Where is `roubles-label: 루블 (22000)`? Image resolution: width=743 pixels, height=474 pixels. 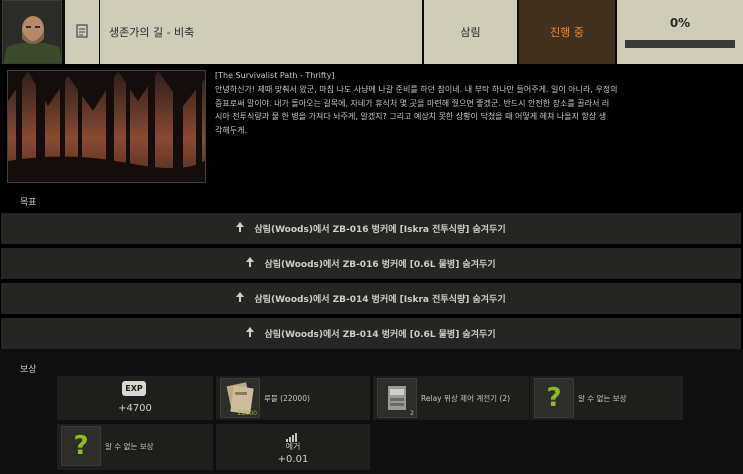
roubles-label: 루블 (22000) is located at coordinates (287, 398).